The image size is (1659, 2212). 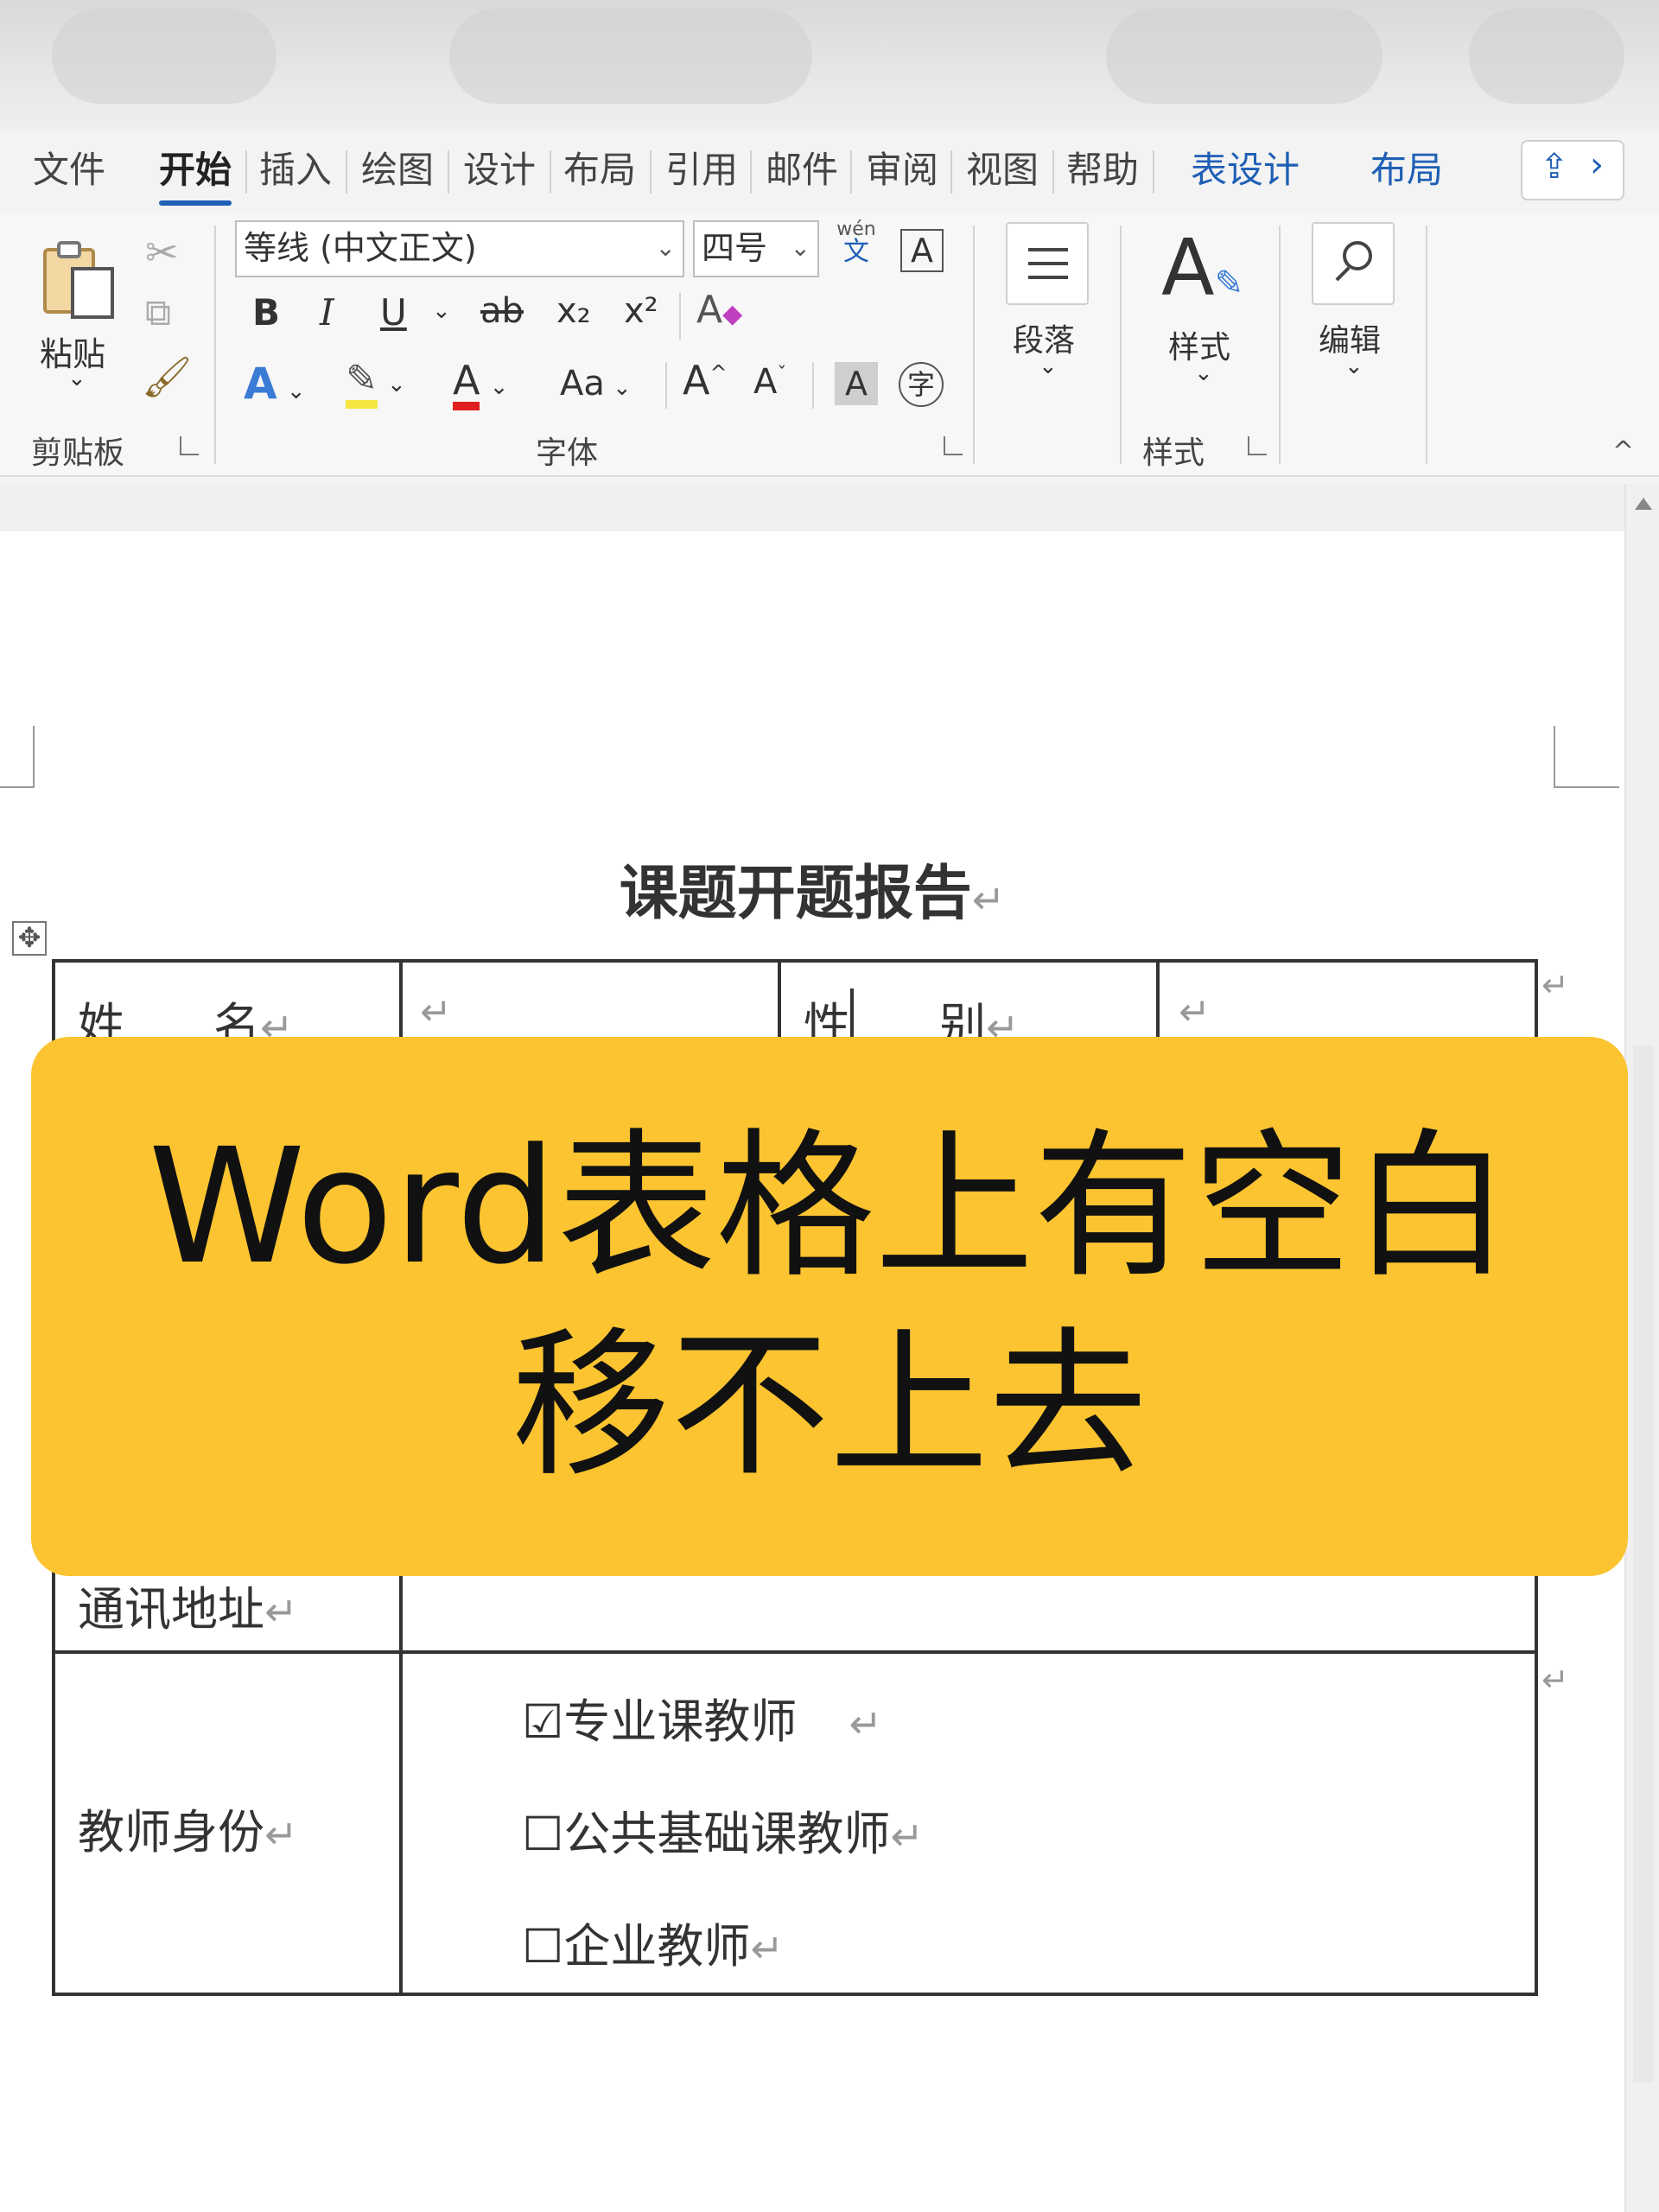 I want to click on font-name-select: 等线 (中文正文) ⌄, so click(x=459, y=248).